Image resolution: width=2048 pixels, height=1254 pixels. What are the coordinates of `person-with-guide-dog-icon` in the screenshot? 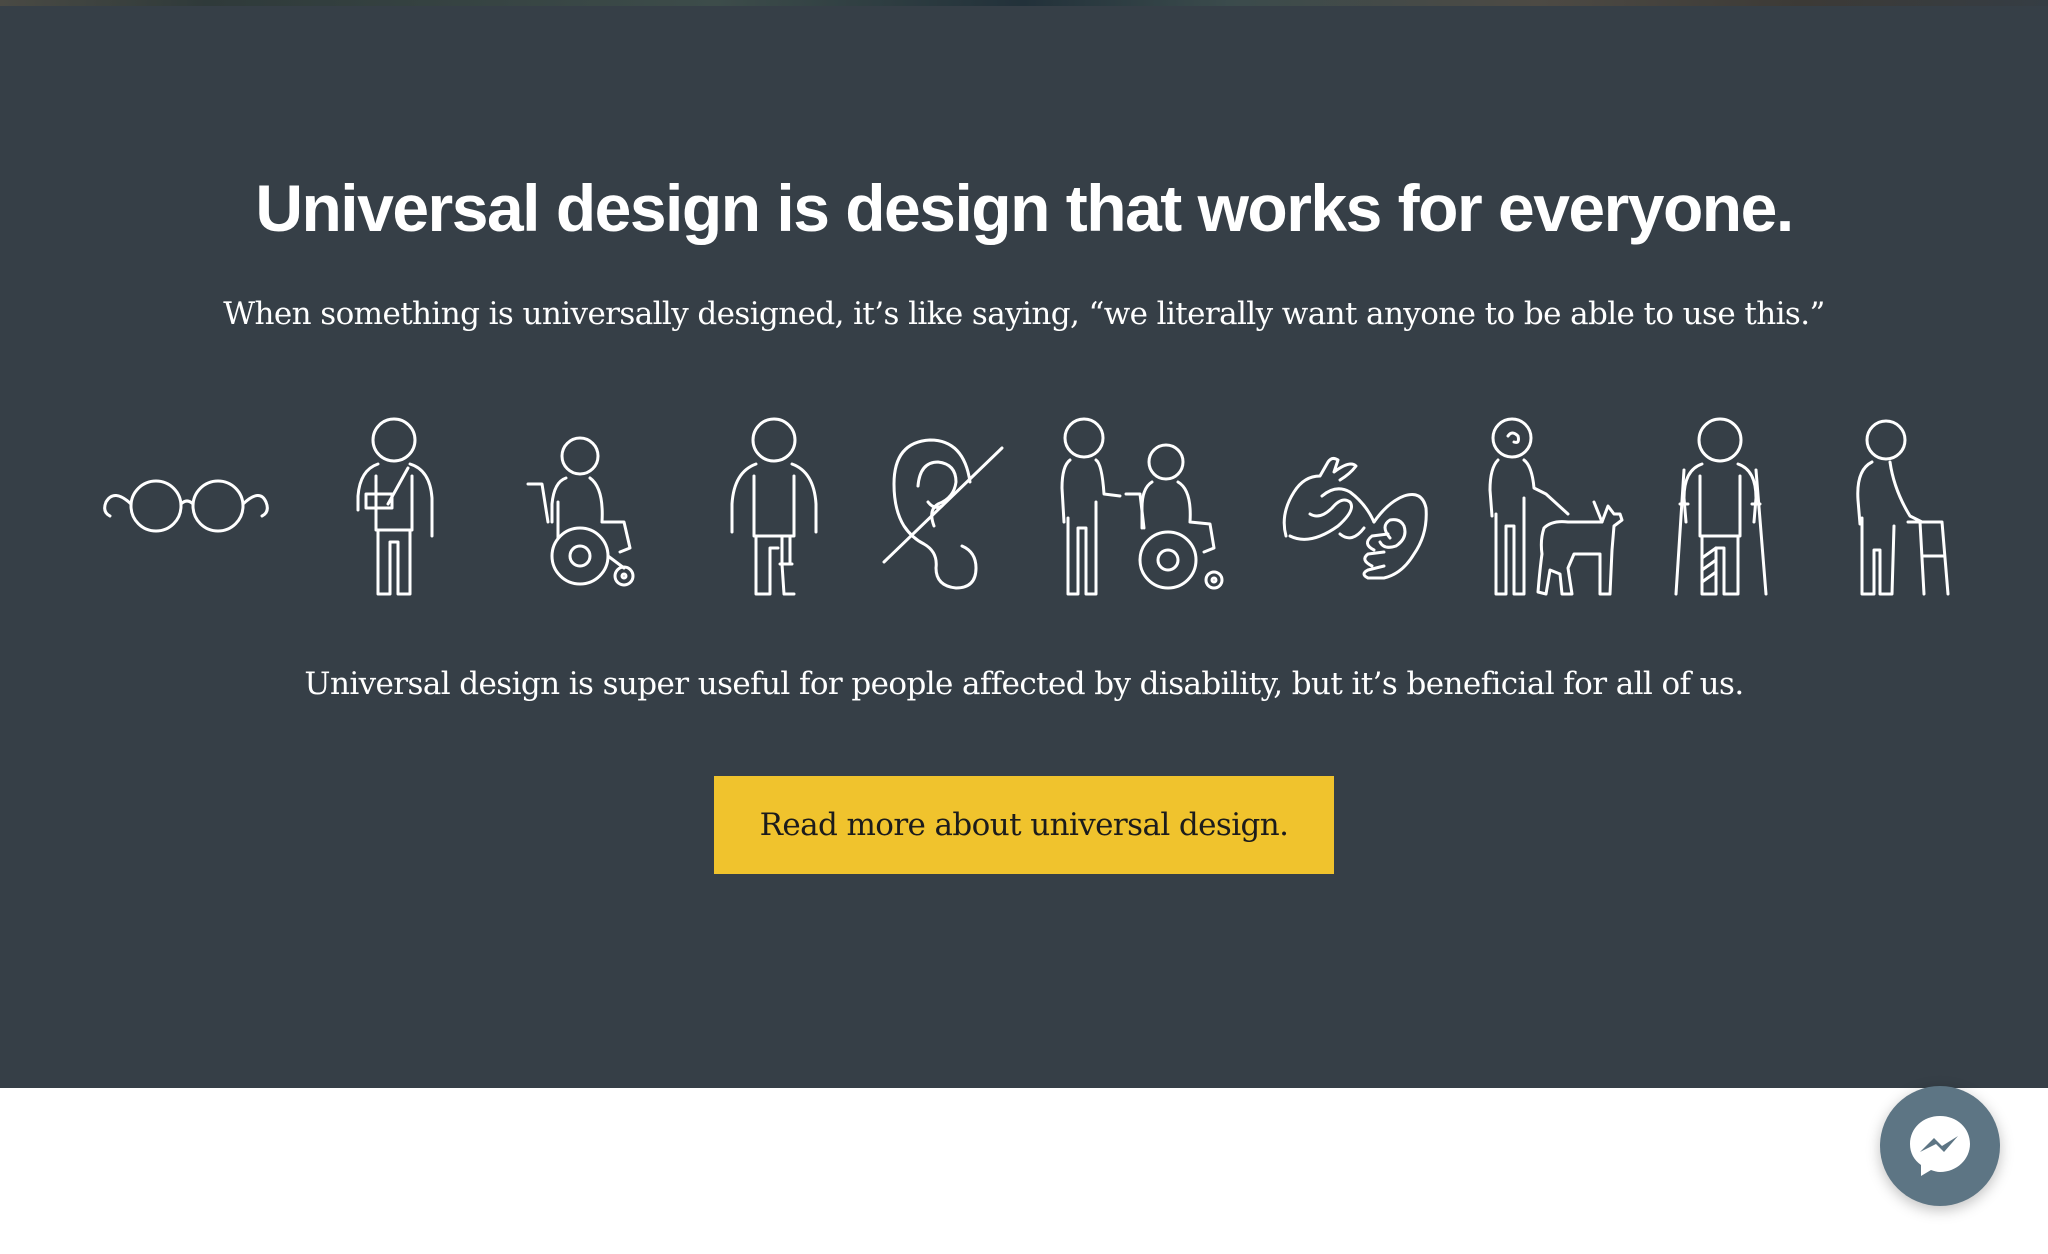 It's located at (1556, 506).